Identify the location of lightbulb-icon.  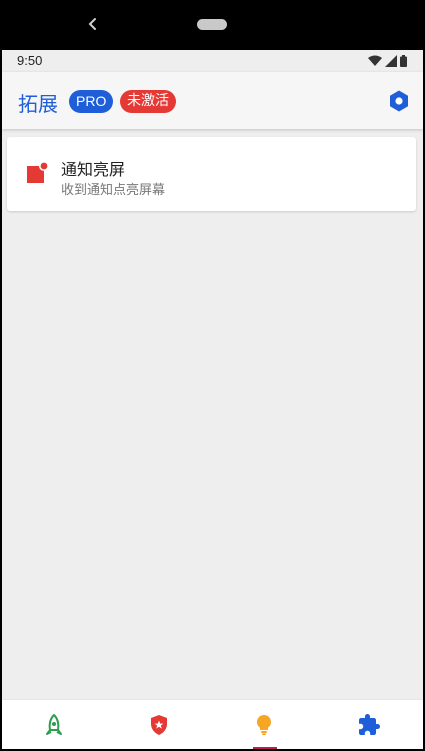
(264, 725).